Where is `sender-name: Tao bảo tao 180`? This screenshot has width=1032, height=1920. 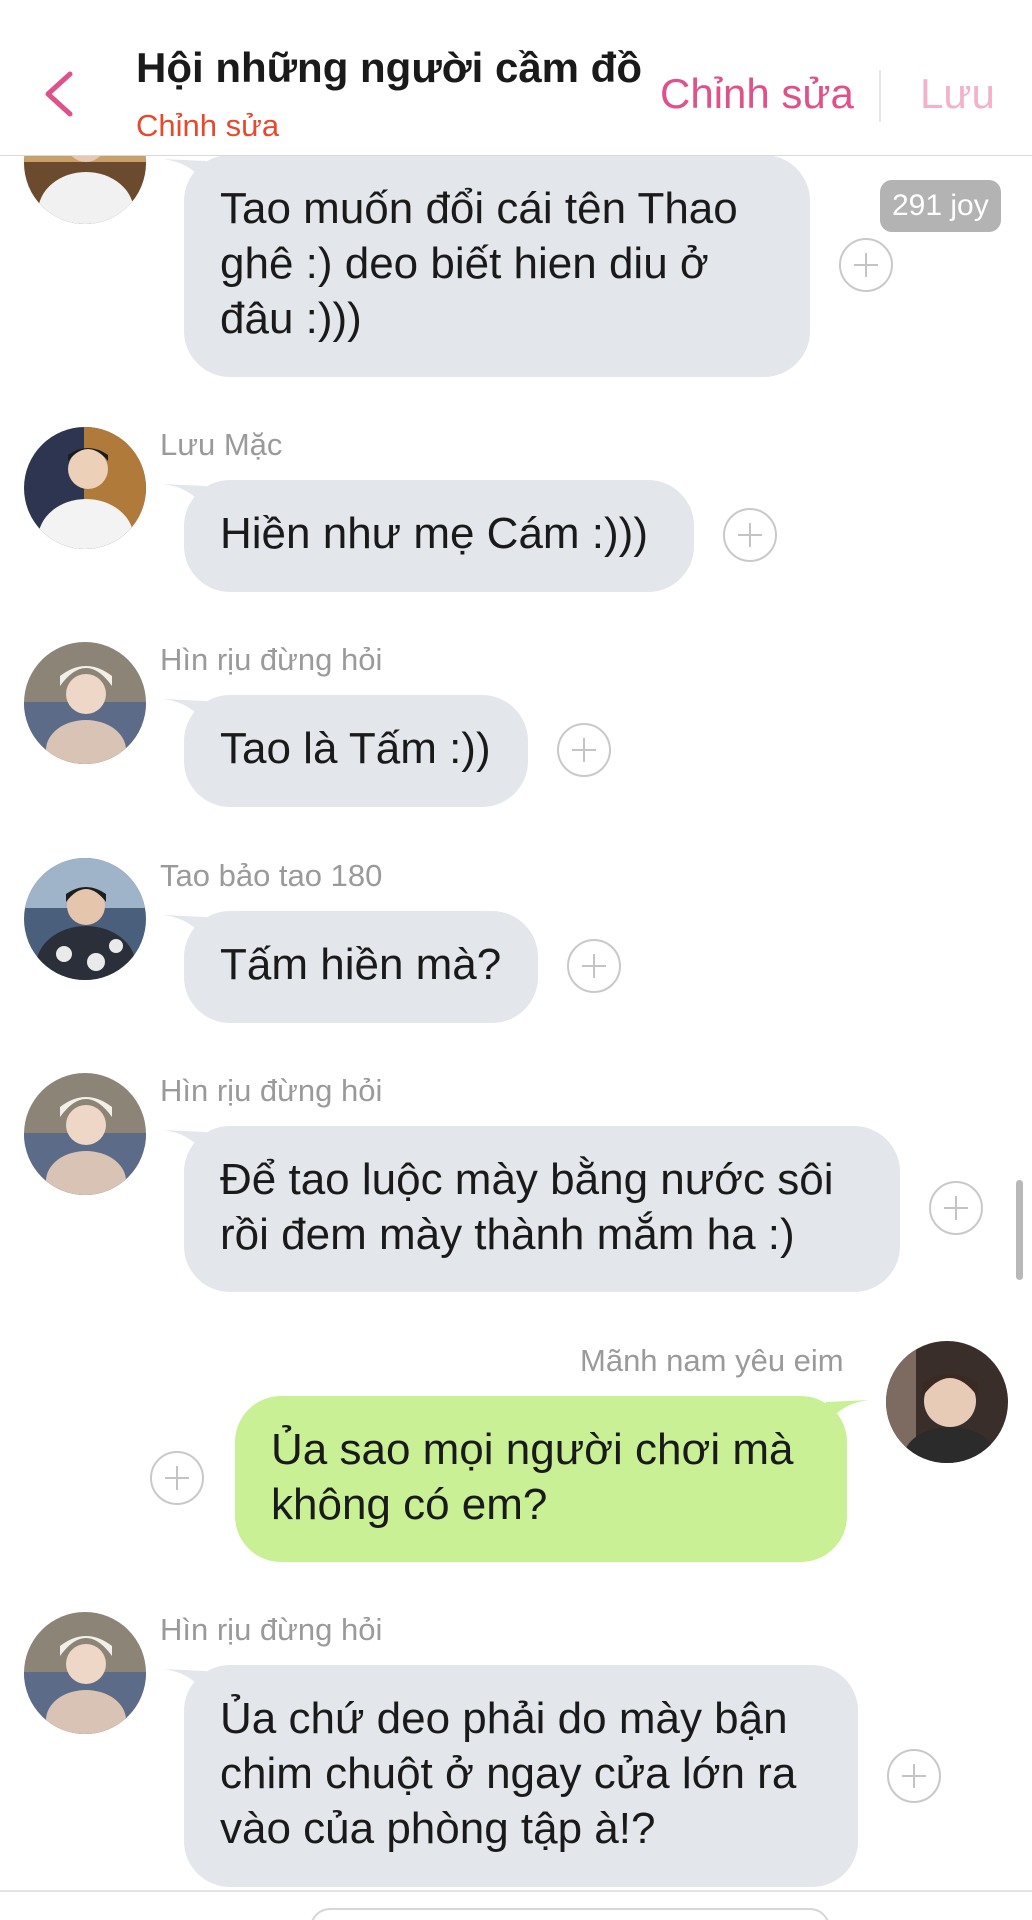
sender-name: Tao bảo tao 180 is located at coordinates (271, 875).